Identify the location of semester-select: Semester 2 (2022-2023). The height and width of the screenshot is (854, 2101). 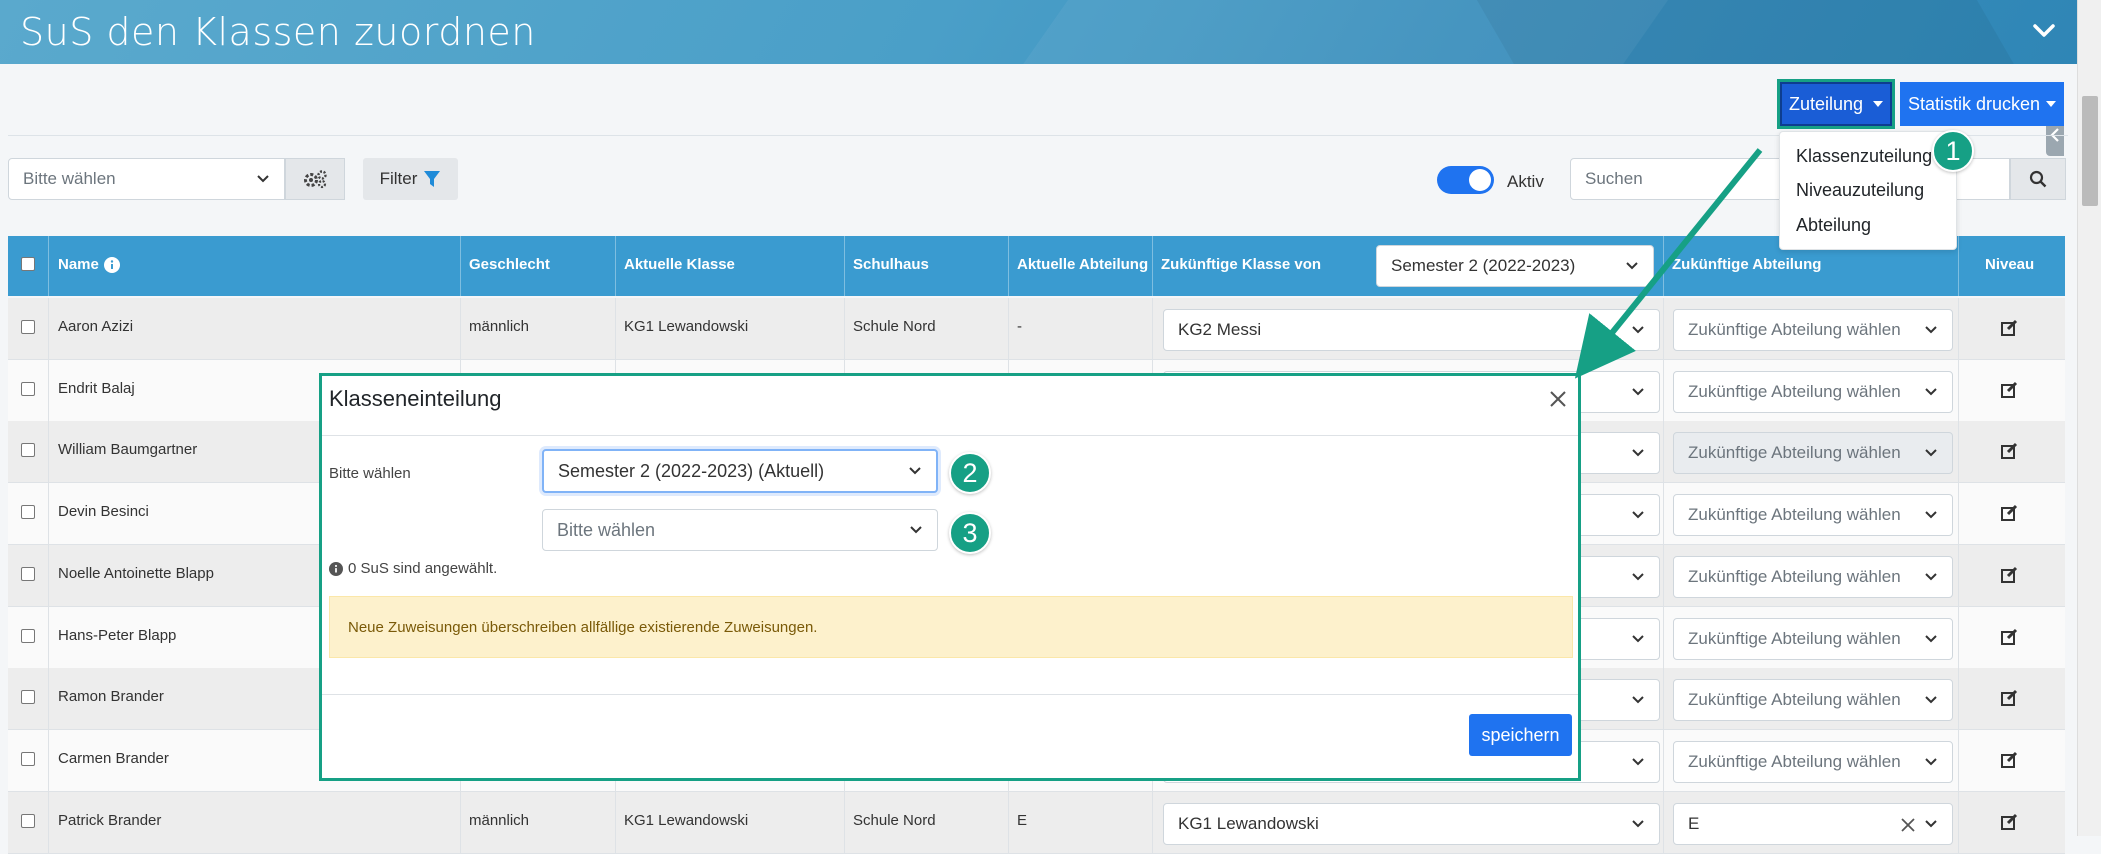
(1515, 266).